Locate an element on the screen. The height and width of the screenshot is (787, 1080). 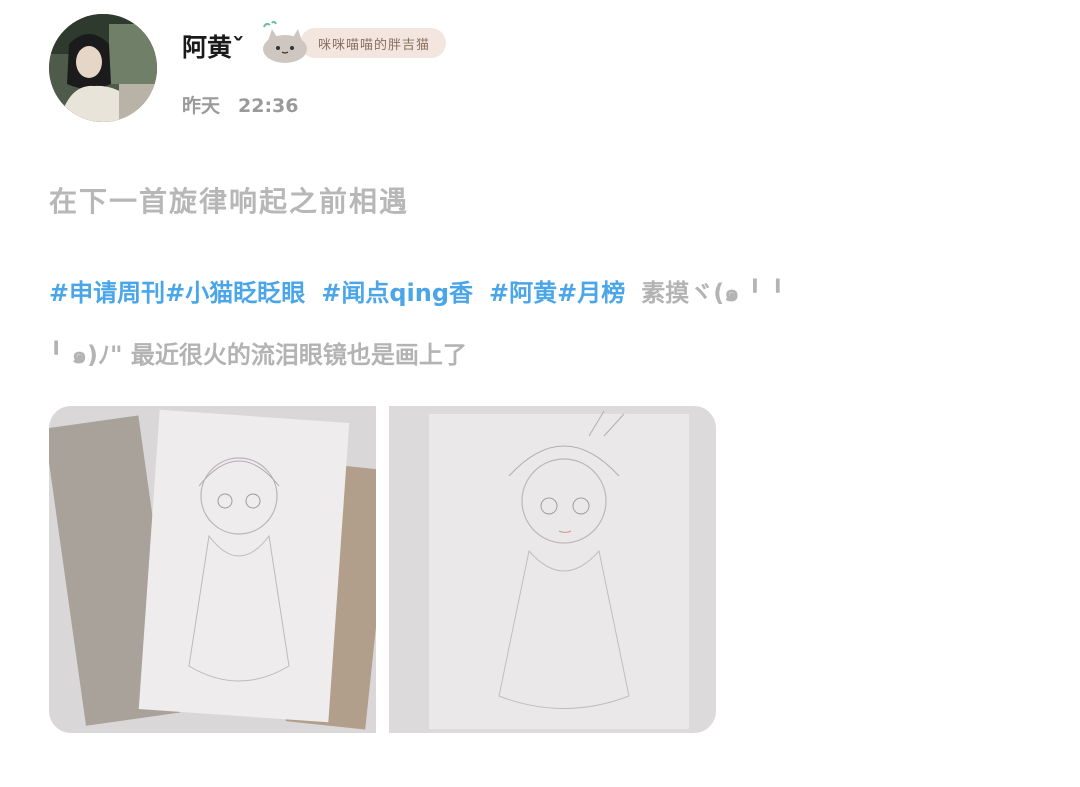
fan-badge: 咪咪喵喵的胖吉猫 is located at coordinates (352, 42).